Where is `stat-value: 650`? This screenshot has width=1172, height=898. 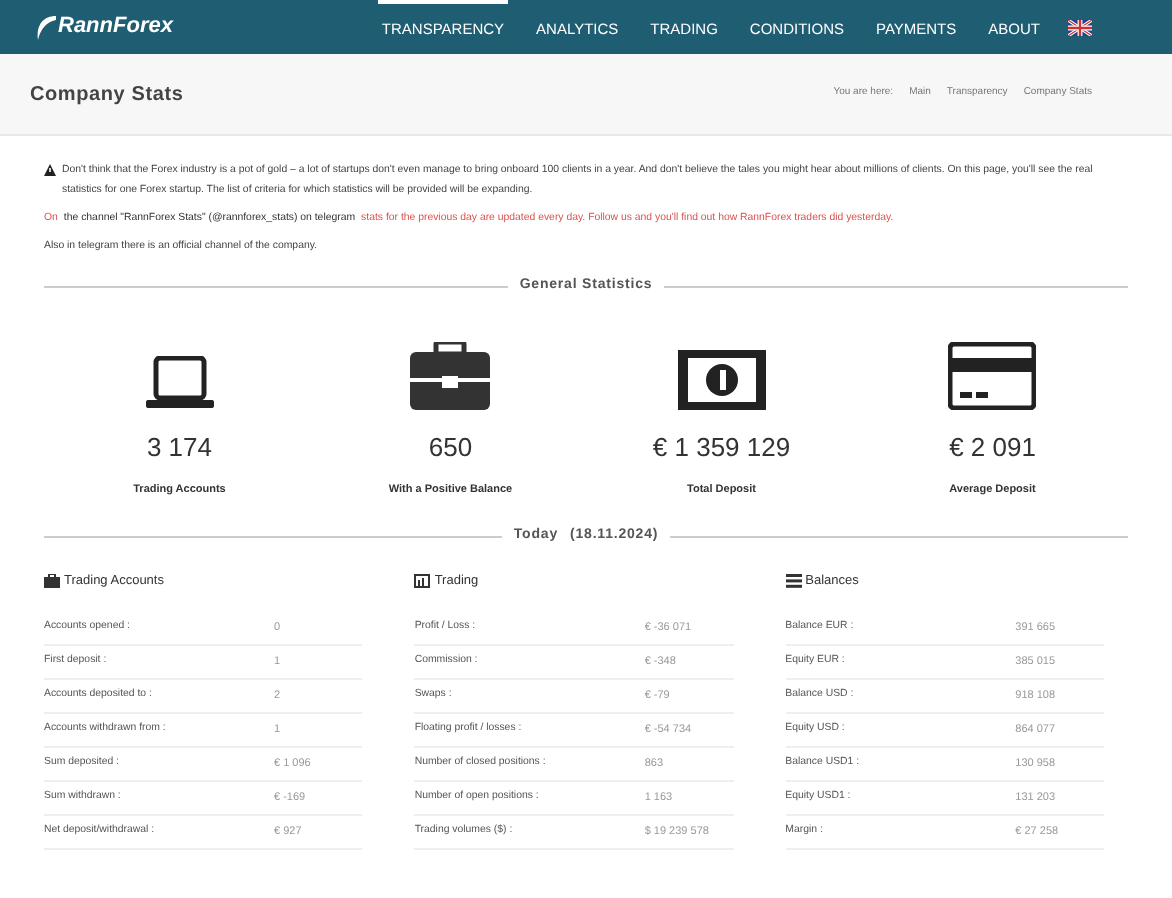
stat-value: 650 is located at coordinates (450, 447).